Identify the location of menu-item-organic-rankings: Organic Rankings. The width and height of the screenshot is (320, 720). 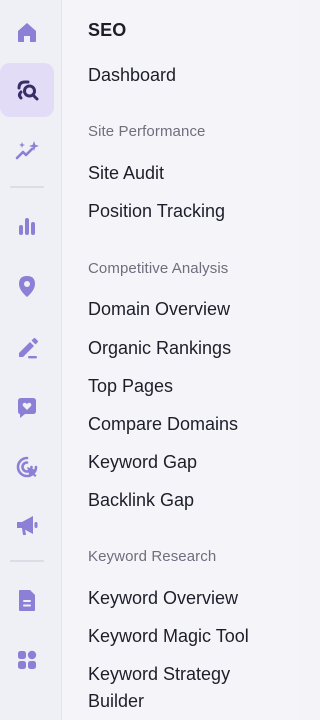
(159, 348).